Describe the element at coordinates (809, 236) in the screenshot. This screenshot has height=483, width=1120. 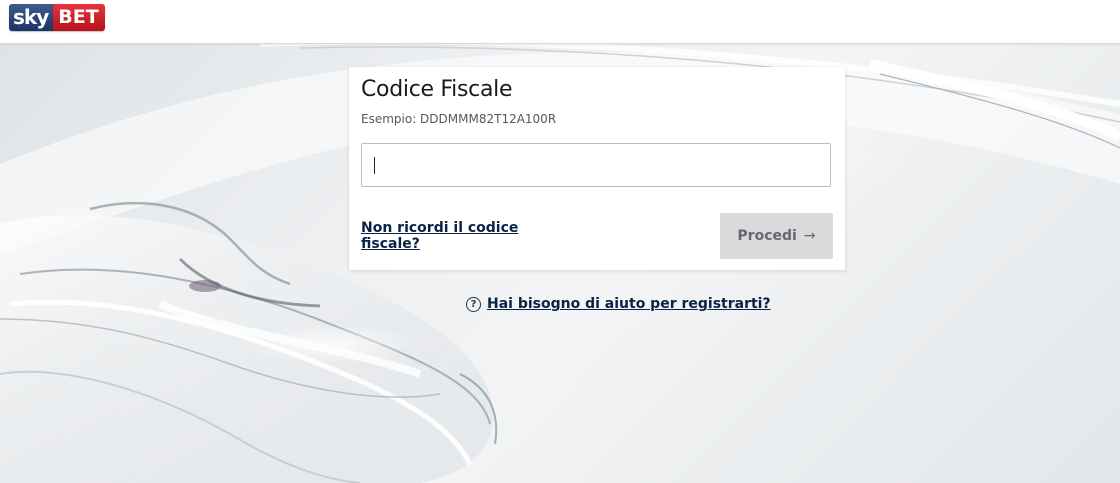
I see `arrow-right-icon: →` at that location.